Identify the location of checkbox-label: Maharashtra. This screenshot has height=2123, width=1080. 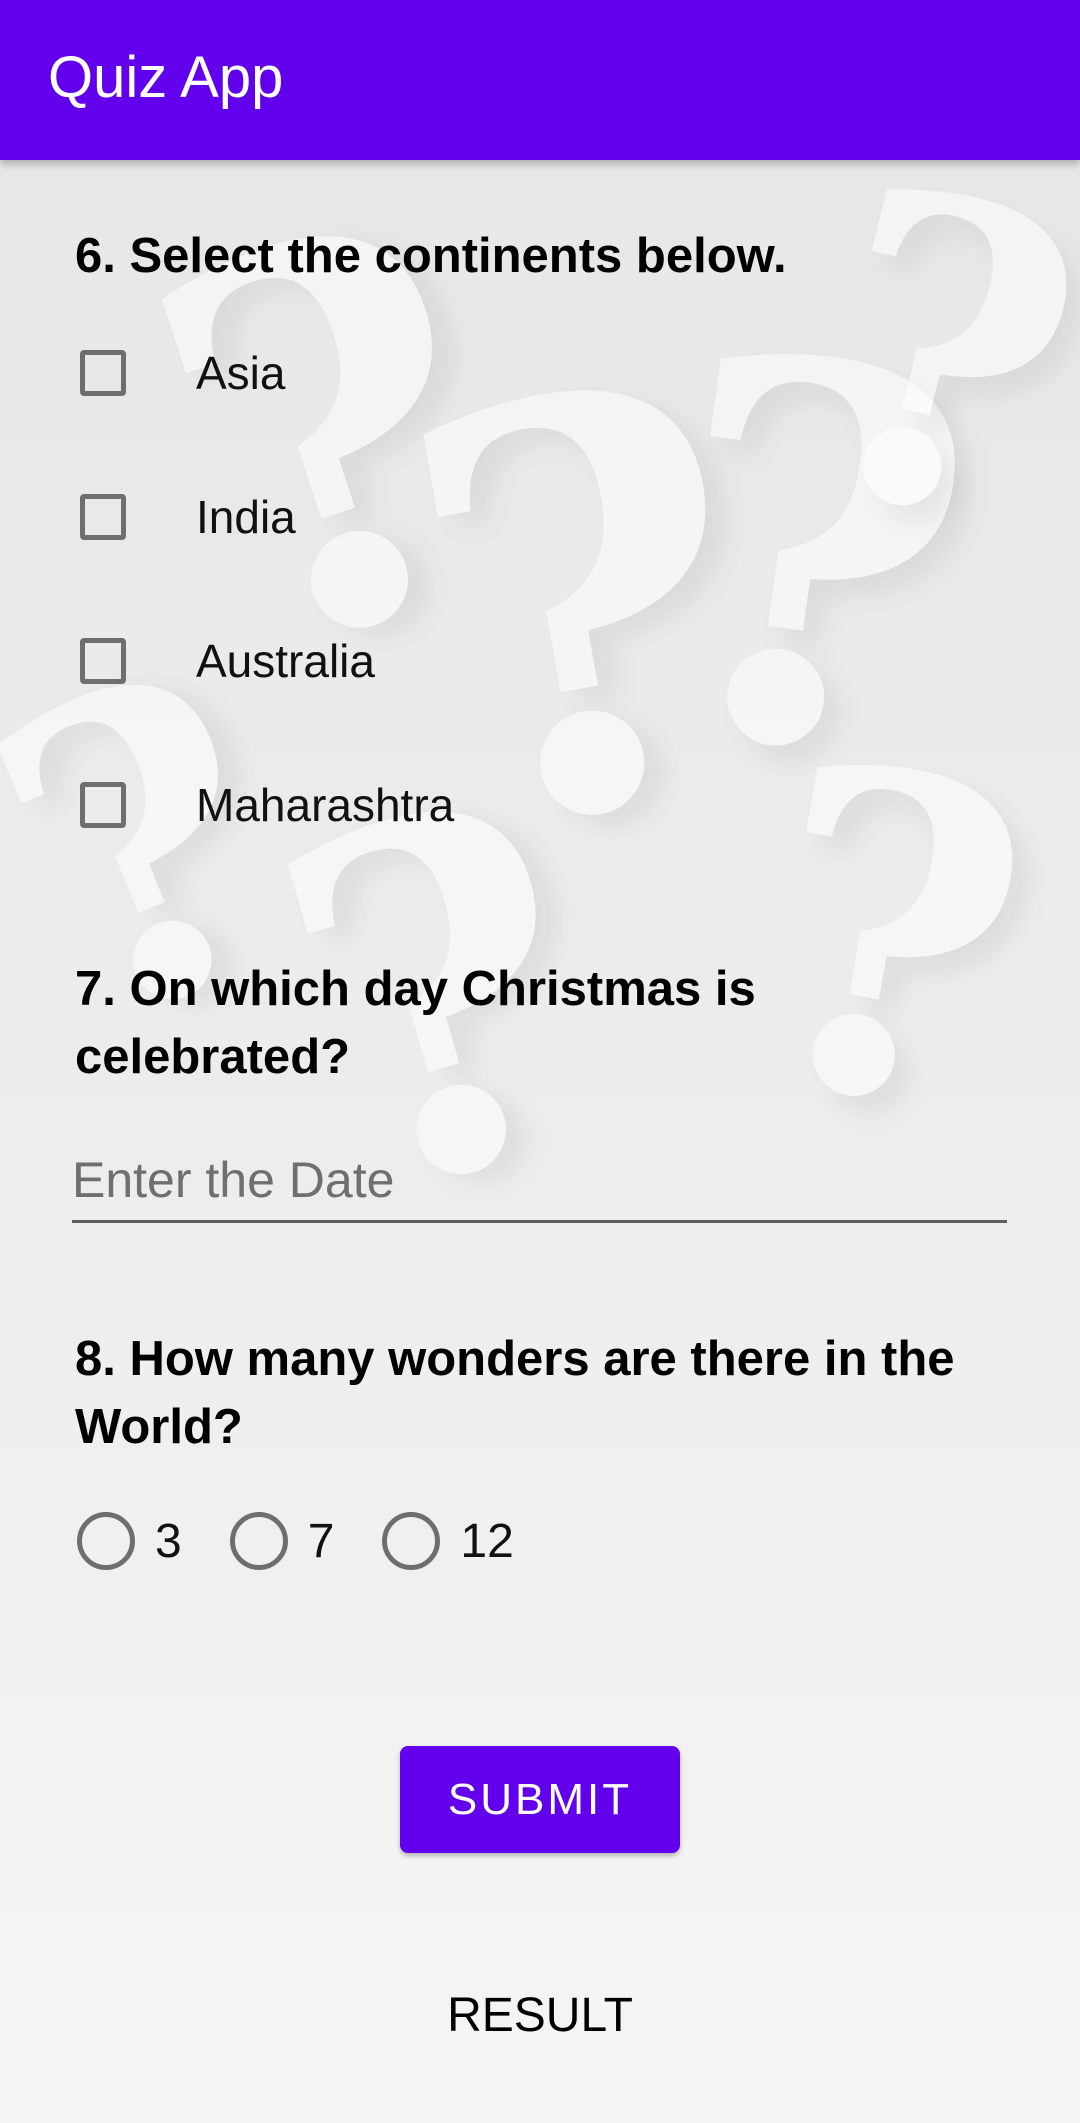
(325, 805).